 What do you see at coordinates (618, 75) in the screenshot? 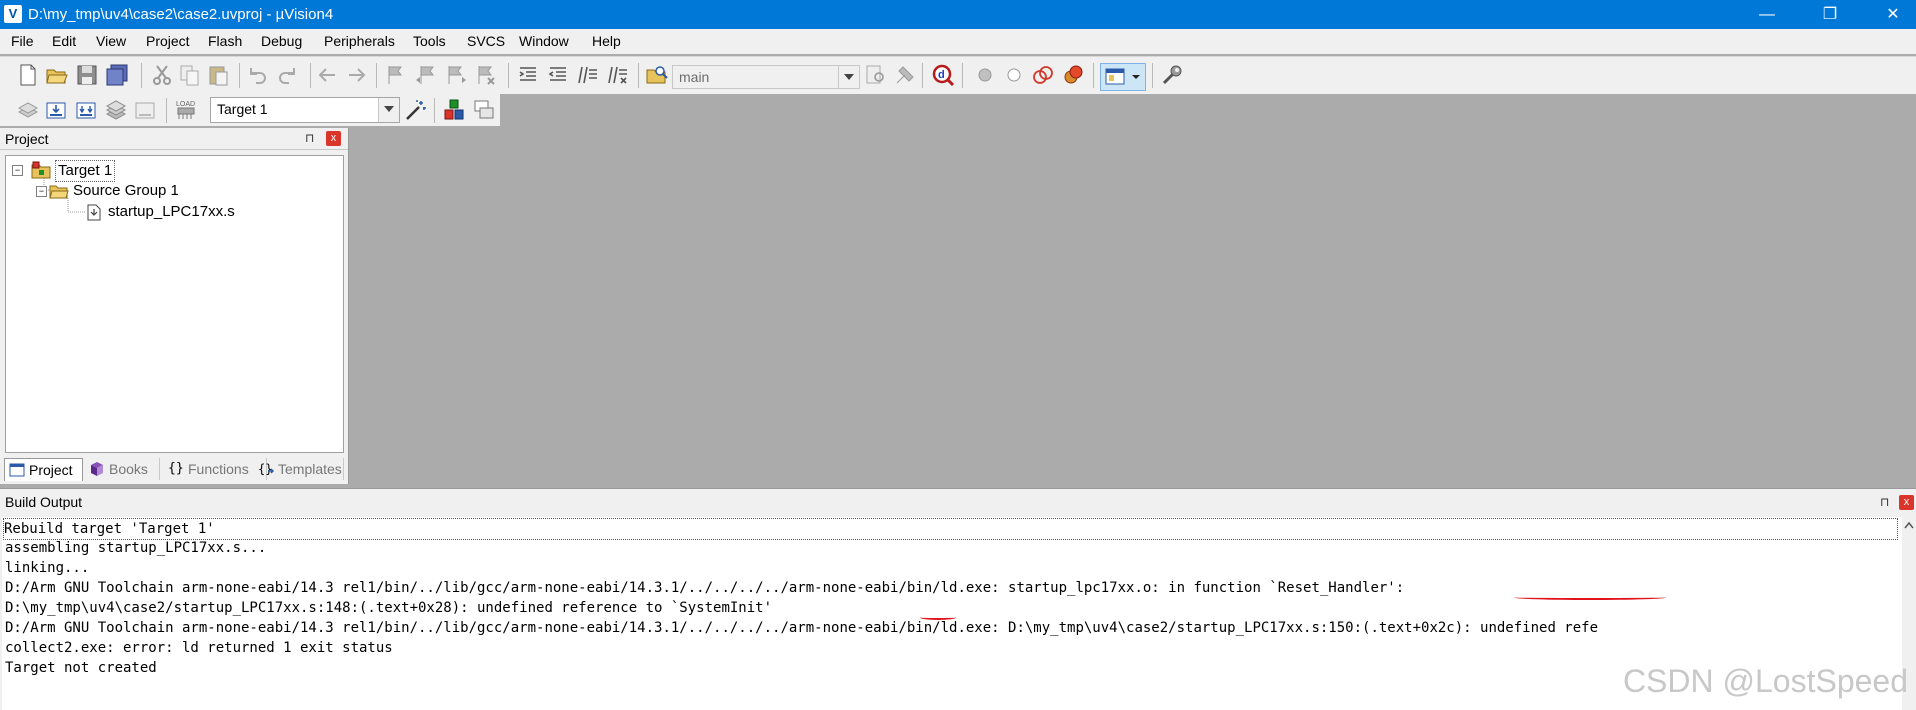
I see `uncomment-selection-icon` at bounding box center [618, 75].